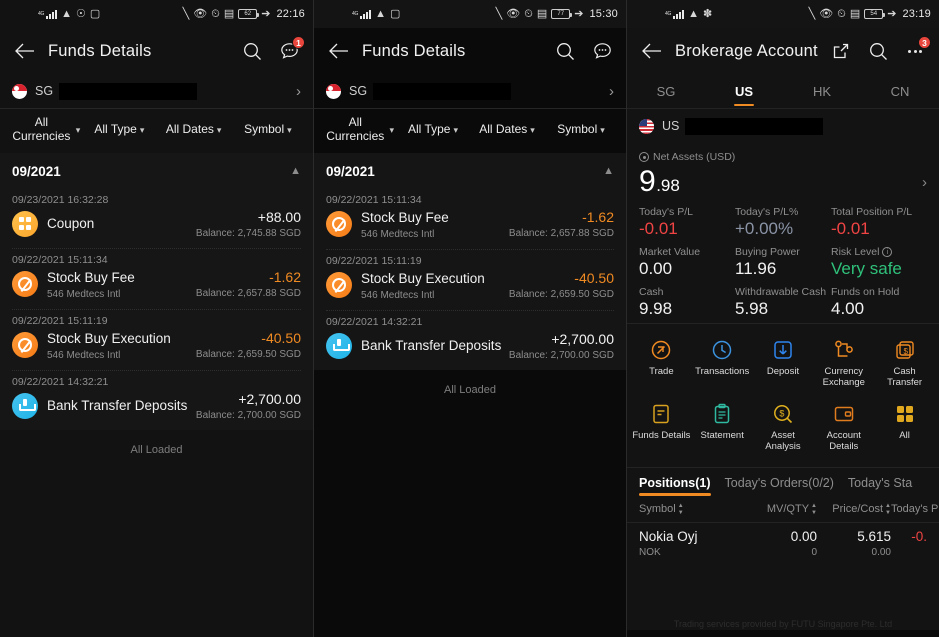  What do you see at coordinates (904, 365) in the screenshot?
I see `action-cash-transfer: $ Cash Transfer` at bounding box center [904, 365].